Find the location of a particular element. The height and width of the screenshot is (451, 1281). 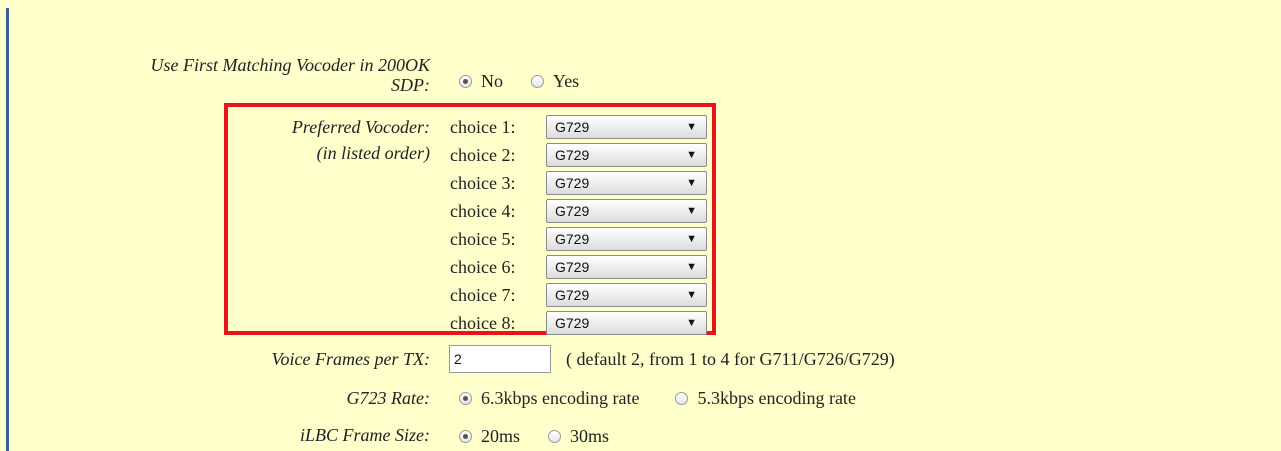

preferred-vocoder-label: Preferred Vocoder: (in listed order) is located at coordinates (315, 140).